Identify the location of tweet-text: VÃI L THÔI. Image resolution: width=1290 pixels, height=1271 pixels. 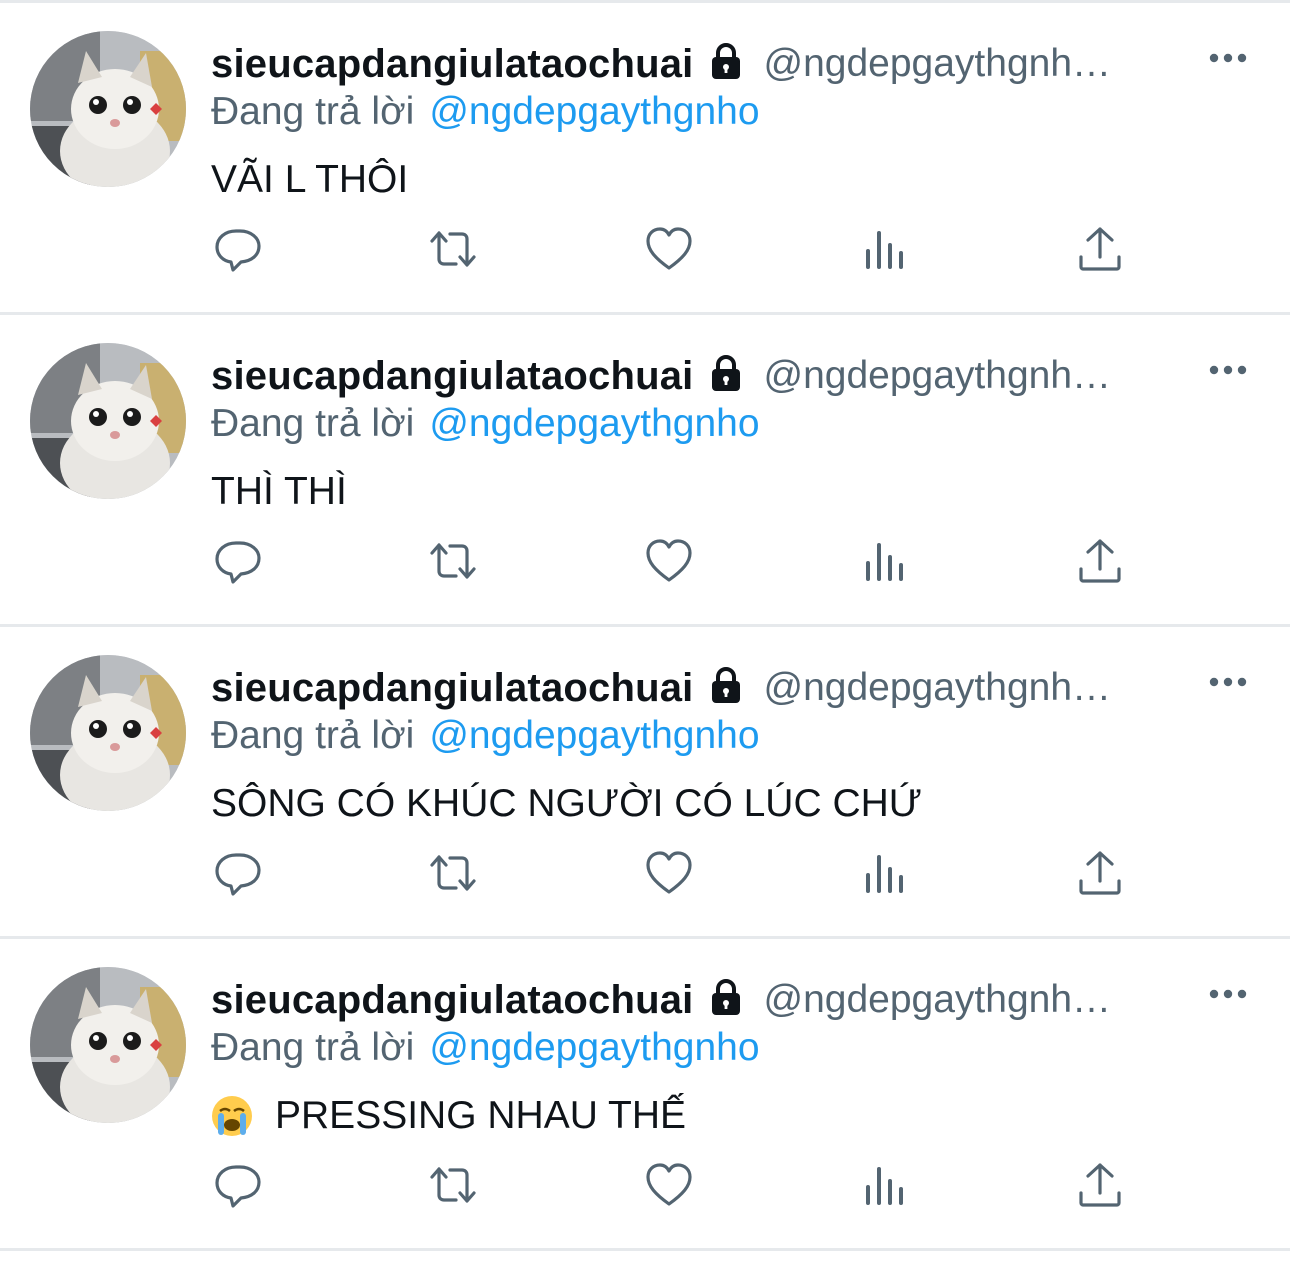
(309, 180).